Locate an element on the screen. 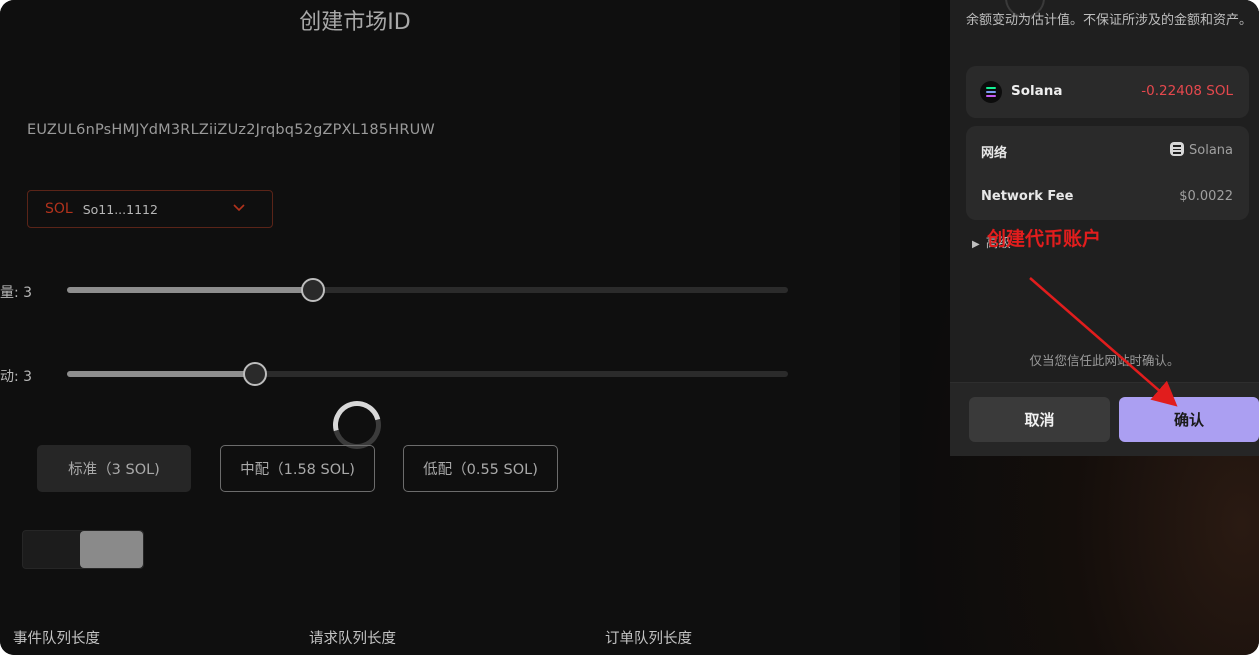 Image resolution: width=1259 pixels, height=655 pixels. popup-footer: 取消 确认 is located at coordinates (1104, 419).